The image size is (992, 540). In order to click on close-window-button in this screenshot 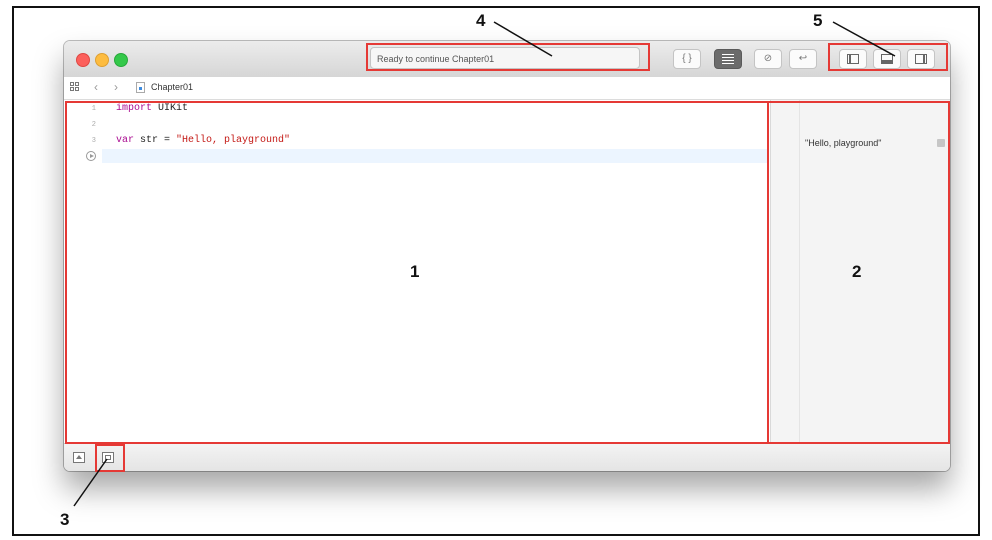, I will do `click(83, 60)`.